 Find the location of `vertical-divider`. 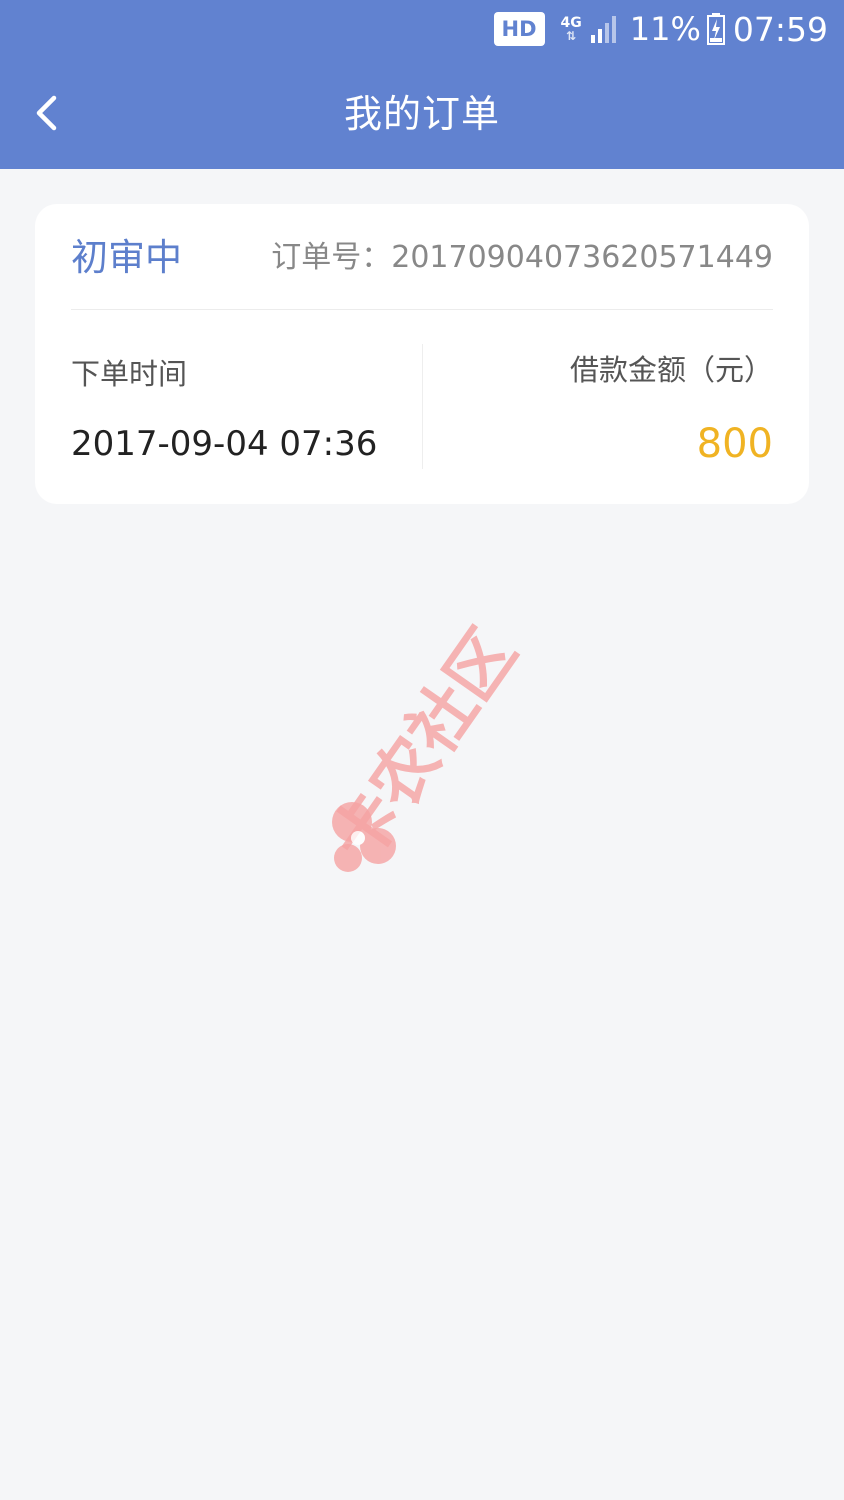

vertical-divider is located at coordinates (422, 406).